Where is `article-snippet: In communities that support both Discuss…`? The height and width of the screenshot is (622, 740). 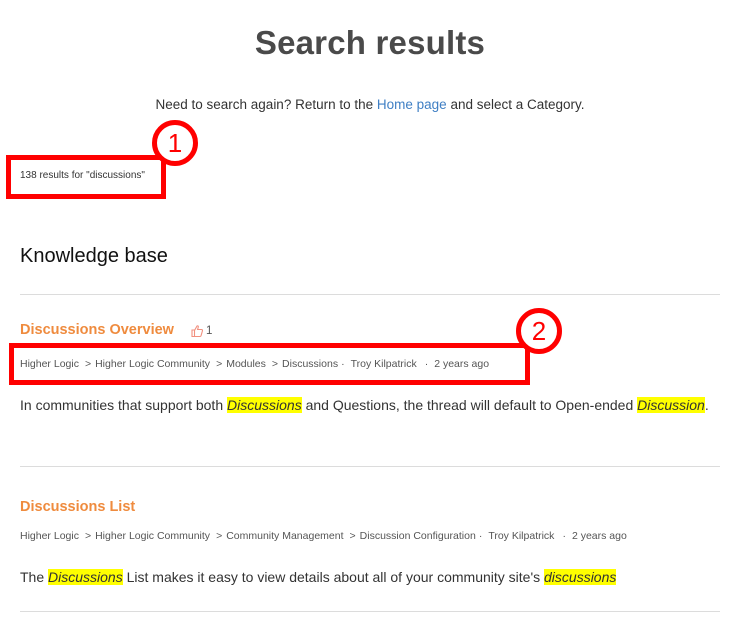
article-snippet: In communities that support both Discuss… is located at coordinates (365, 405).